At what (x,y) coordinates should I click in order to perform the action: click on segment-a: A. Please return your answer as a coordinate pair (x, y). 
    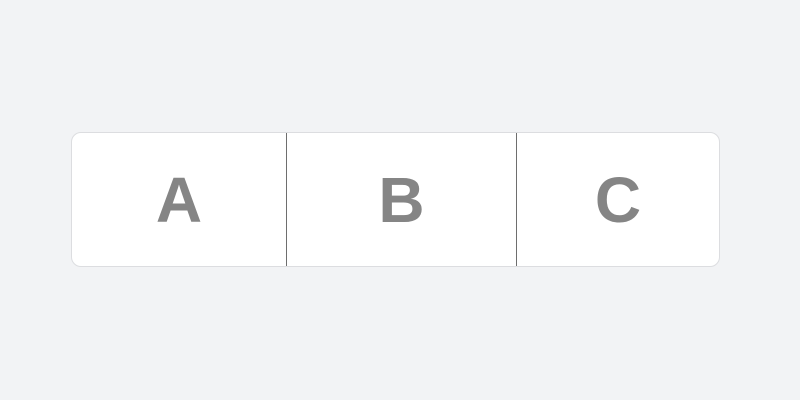
    Looking at the image, I should click on (179, 199).